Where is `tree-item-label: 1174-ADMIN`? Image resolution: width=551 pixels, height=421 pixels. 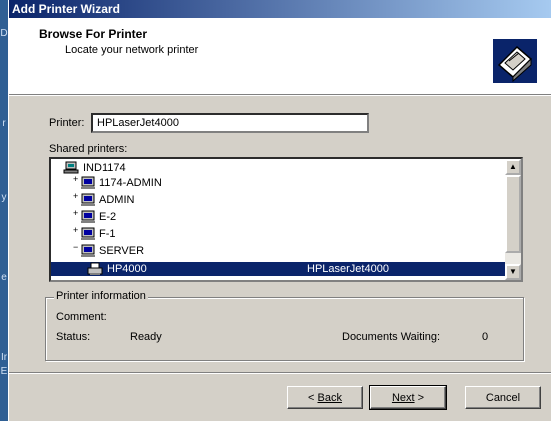
tree-item-label: 1174-ADMIN is located at coordinates (130, 183).